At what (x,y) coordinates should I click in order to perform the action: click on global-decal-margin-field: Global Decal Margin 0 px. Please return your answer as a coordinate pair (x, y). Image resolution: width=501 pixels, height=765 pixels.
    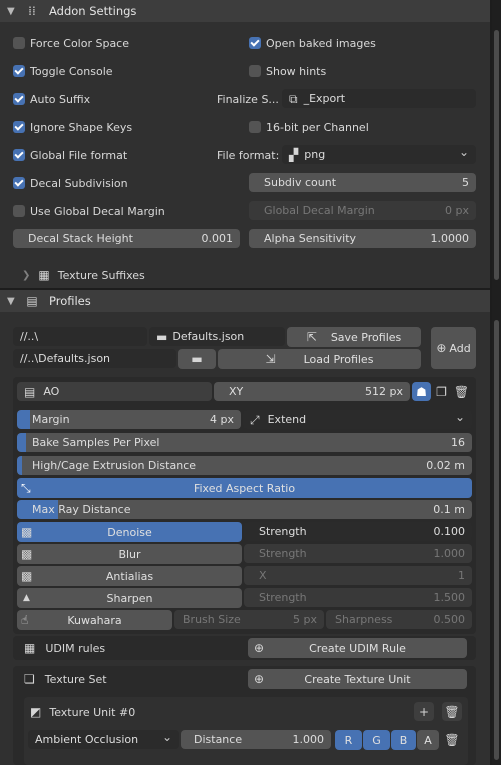
    Looking at the image, I should click on (362, 210).